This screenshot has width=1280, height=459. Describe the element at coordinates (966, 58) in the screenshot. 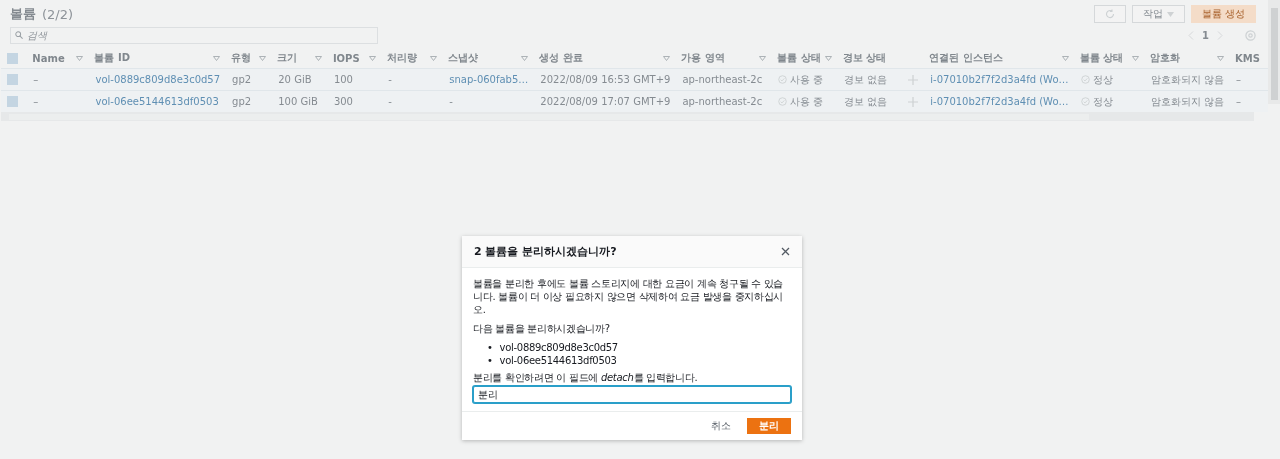

I see `column-header: 연결된 인스턴스` at that location.